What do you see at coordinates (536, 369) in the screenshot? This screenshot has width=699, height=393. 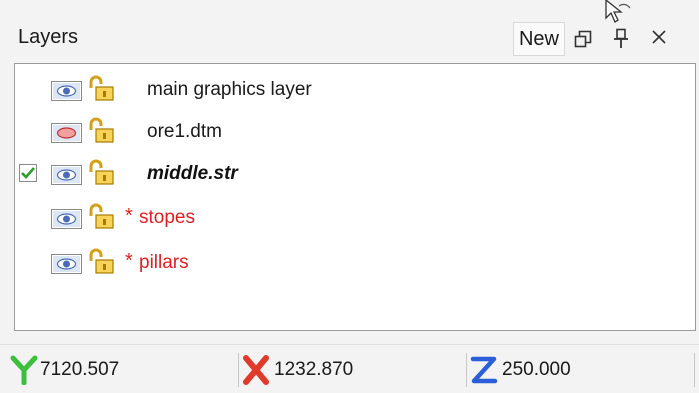 I see `z-coordinate-value: 250.000` at bounding box center [536, 369].